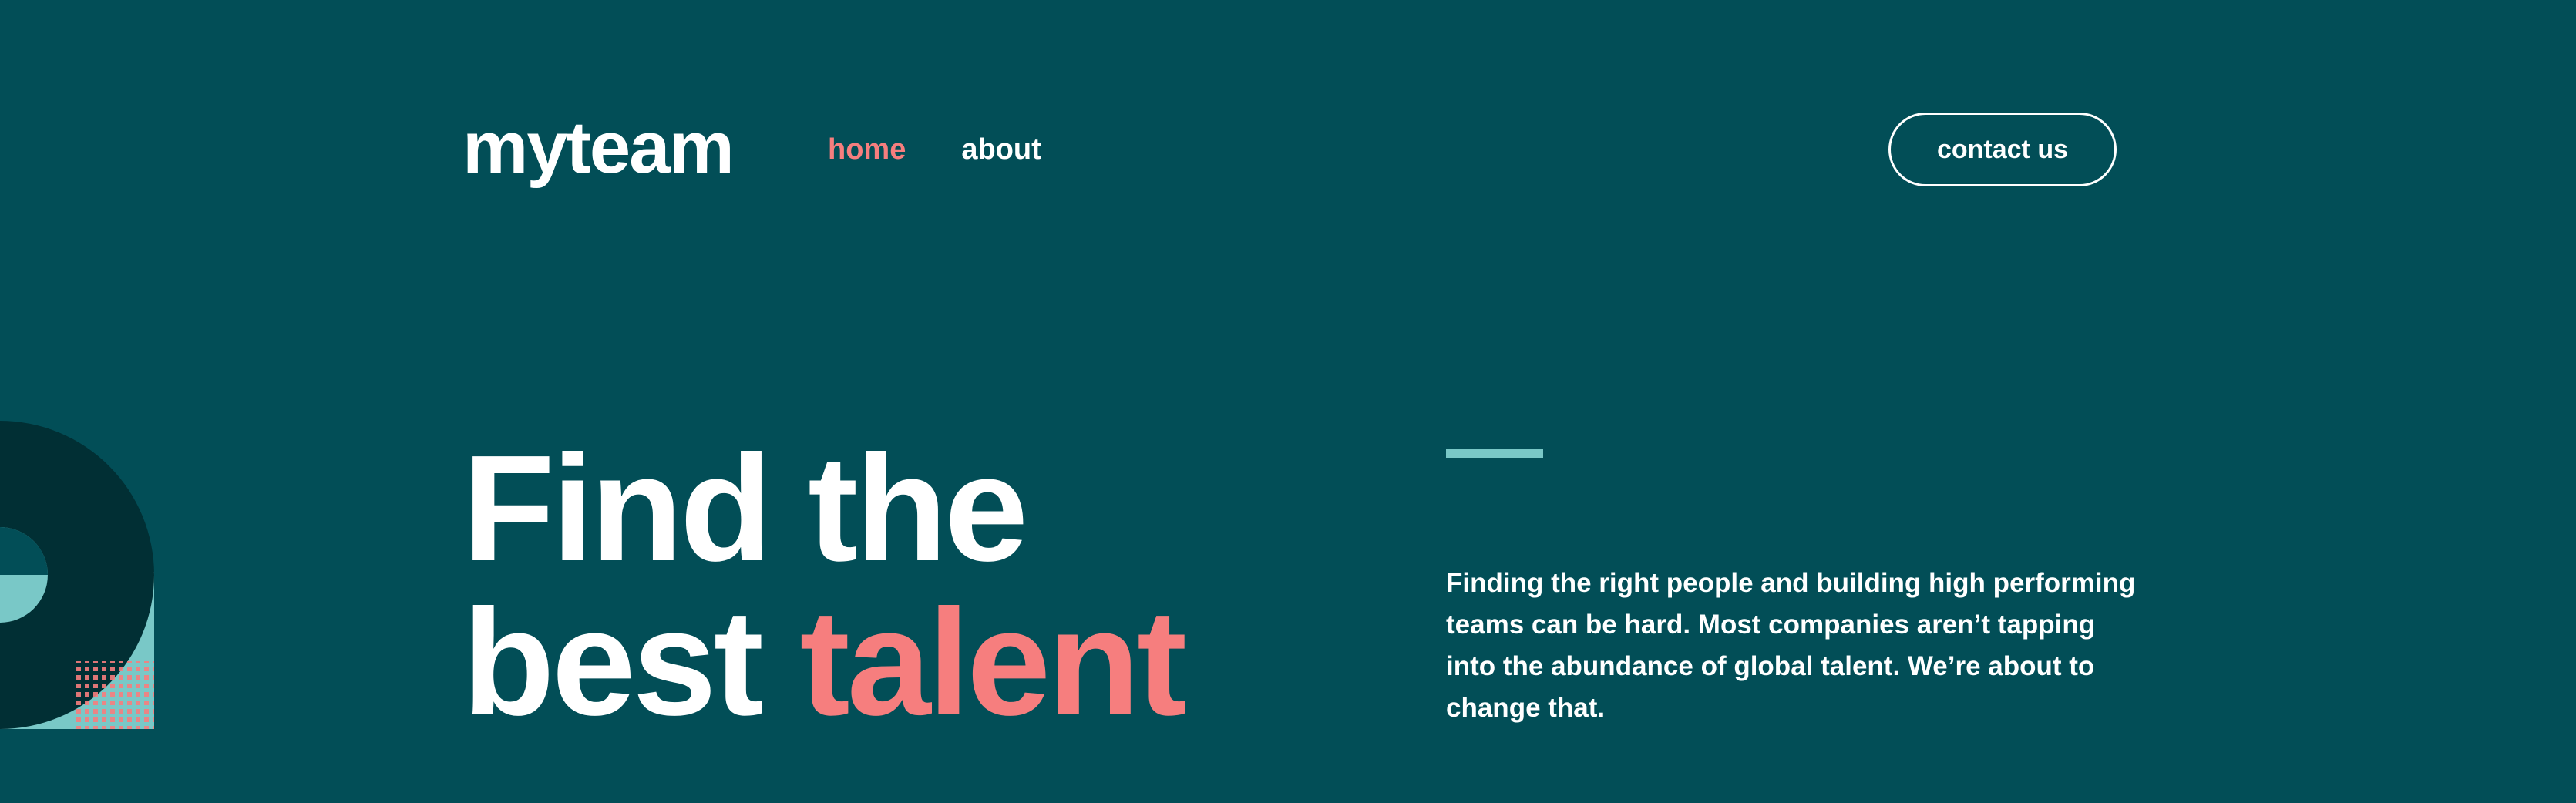 The width and height of the screenshot is (2576, 803). Describe the element at coordinates (1001, 149) in the screenshot. I see `nav-item-about: about` at that location.